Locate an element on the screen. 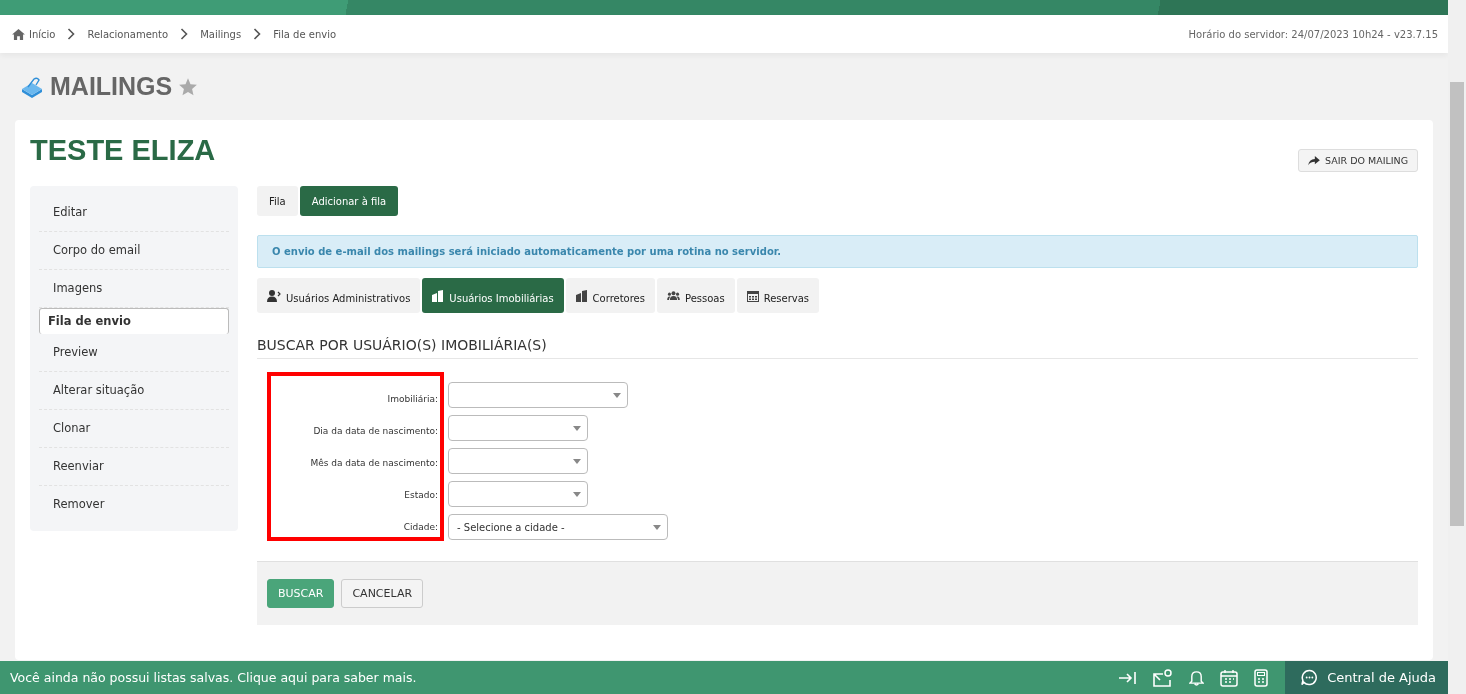 The height and width of the screenshot is (694, 1466). breadcrumb-link: Início is located at coordinates (34, 34).